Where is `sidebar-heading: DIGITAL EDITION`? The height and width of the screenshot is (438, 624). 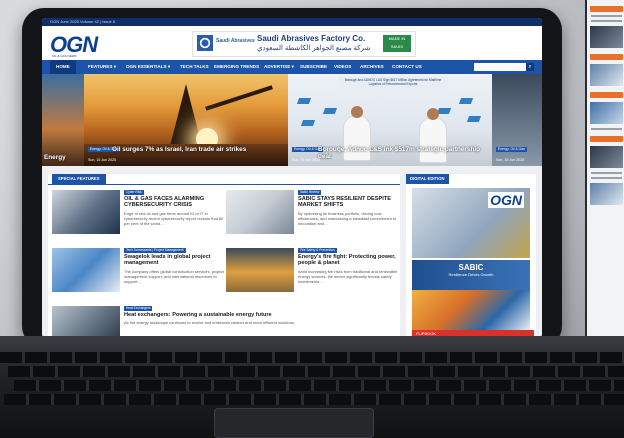
sidebar-heading: DIGITAL EDITION is located at coordinates (427, 179).